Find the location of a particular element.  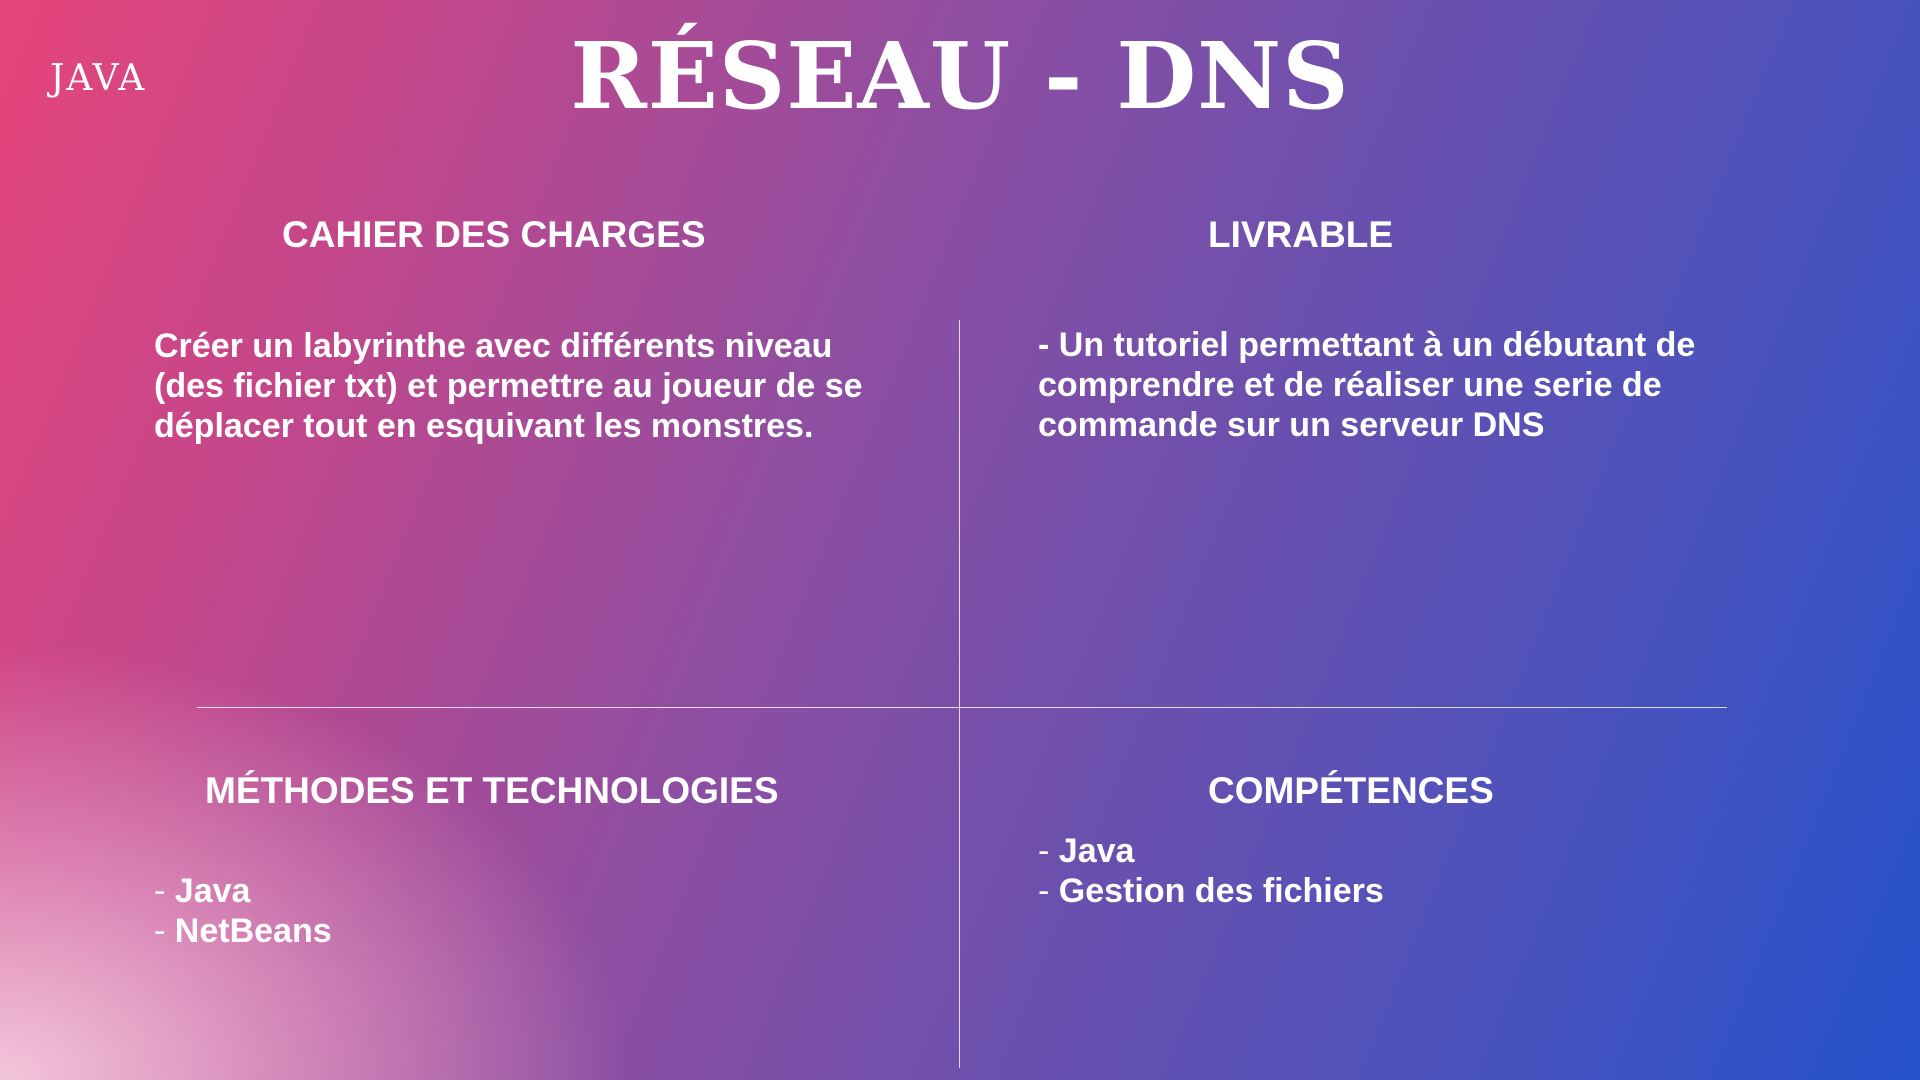

page-title: RÉSEAU - DNS is located at coordinates (960, 76).